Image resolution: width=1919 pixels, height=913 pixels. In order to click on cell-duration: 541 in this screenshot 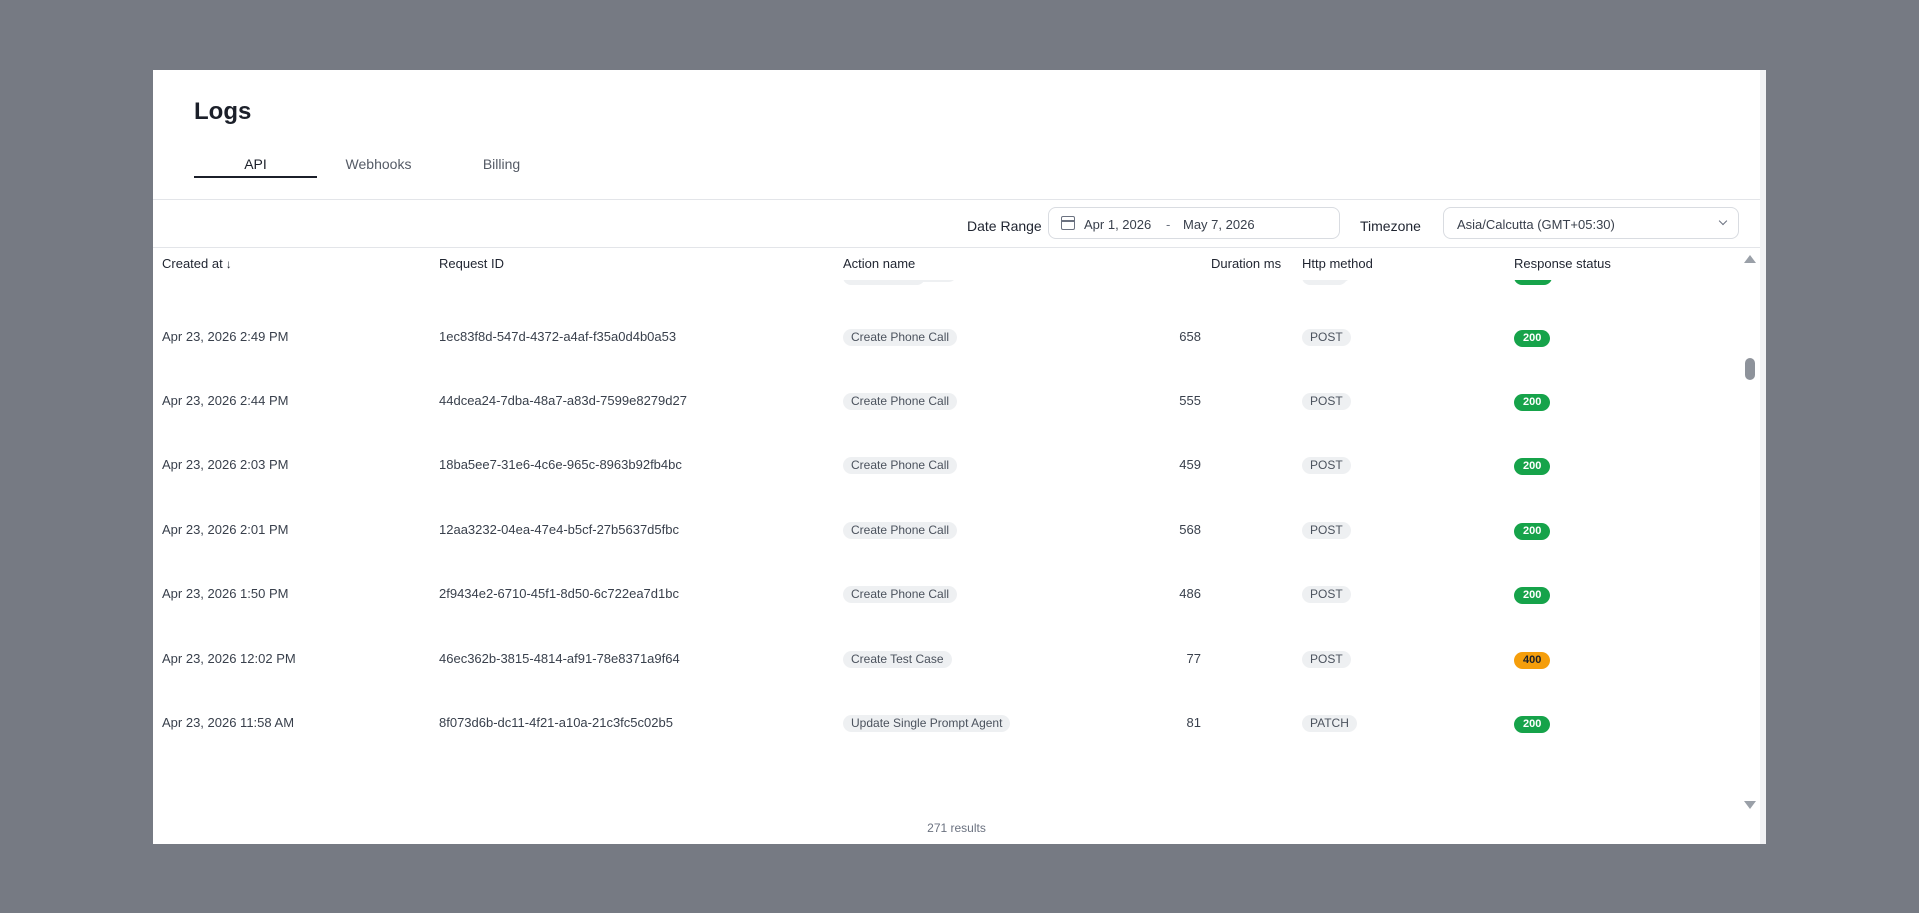, I will do `click(1171, 280)`.